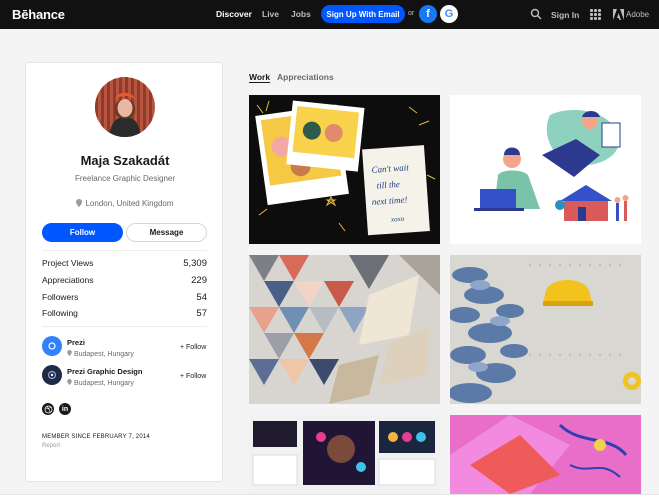 The image size is (659, 500). Describe the element at coordinates (565, 15) in the screenshot. I see `signin-link: Sign In` at that location.